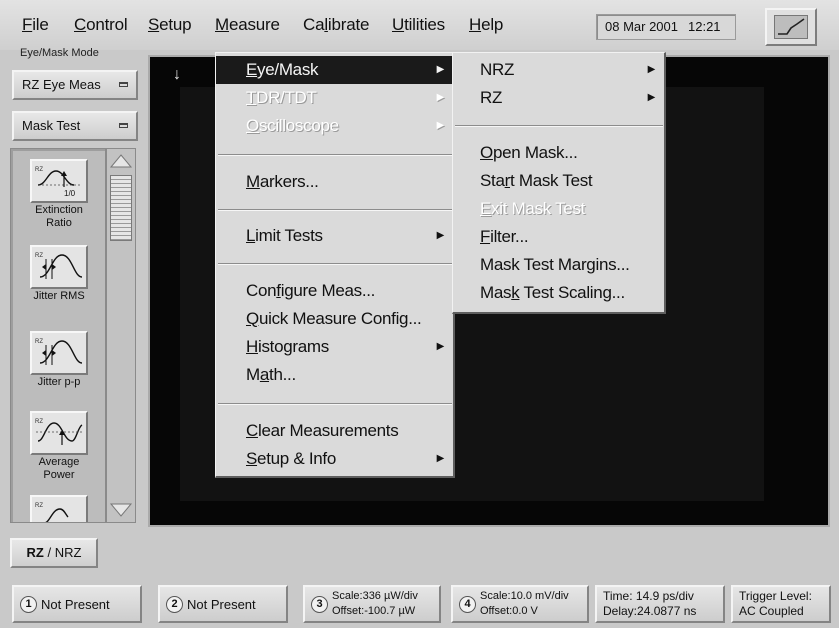 This screenshot has height=628, width=839. Describe the element at coordinates (77, 604) in the screenshot. I see `channel-1-button: 1 Not Present` at that location.